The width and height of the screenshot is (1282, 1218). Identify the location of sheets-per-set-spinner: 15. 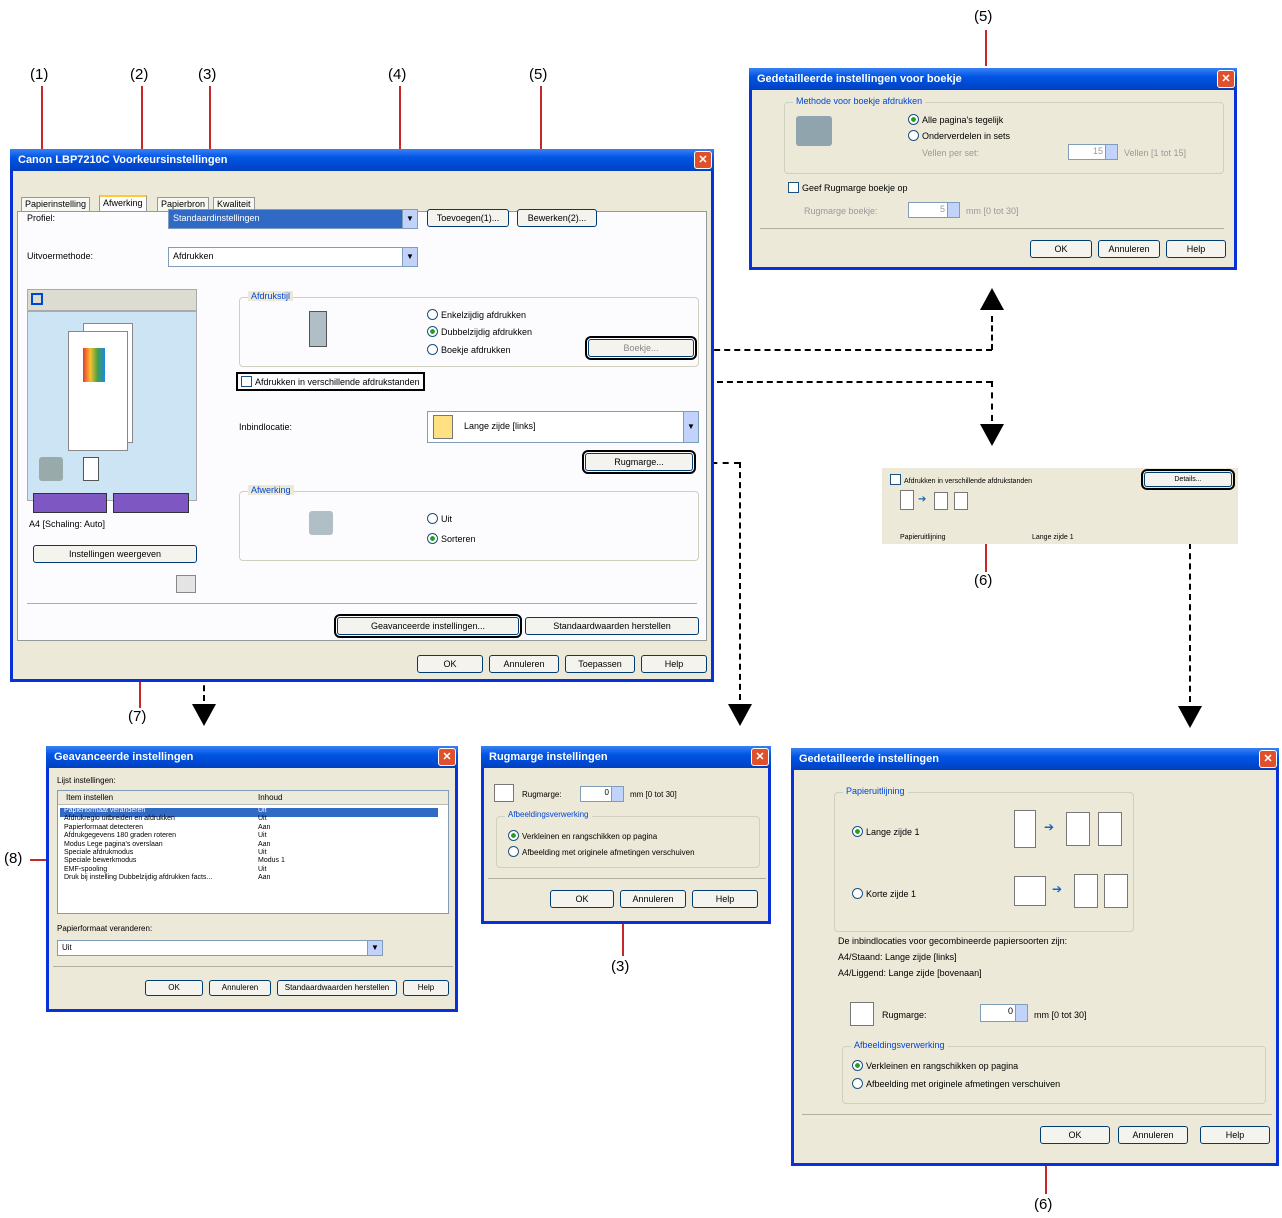
(1093, 152).